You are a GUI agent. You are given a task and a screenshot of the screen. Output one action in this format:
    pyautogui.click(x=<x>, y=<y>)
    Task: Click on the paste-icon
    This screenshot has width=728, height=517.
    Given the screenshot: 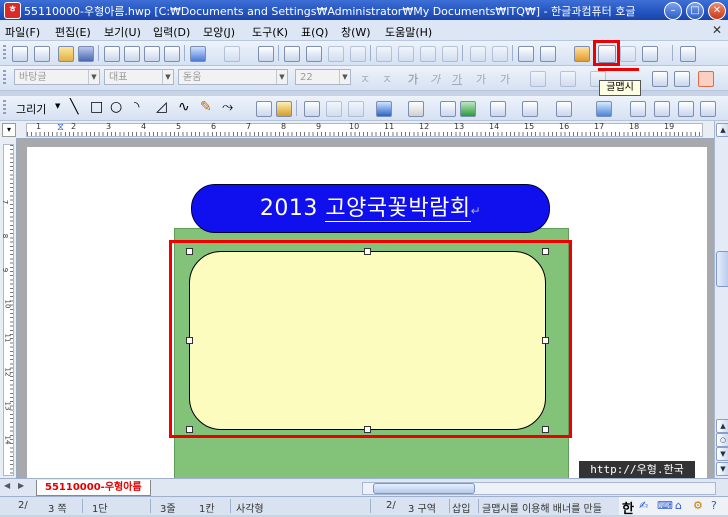 What is the action you would take?
    pyautogui.click(x=336, y=54)
    